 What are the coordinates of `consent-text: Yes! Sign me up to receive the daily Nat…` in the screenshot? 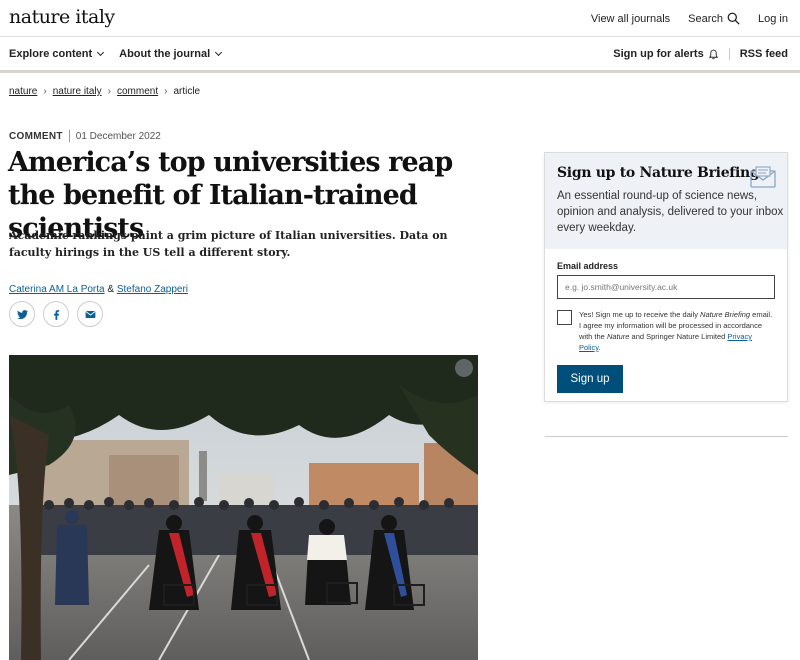 It's located at (677, 331).